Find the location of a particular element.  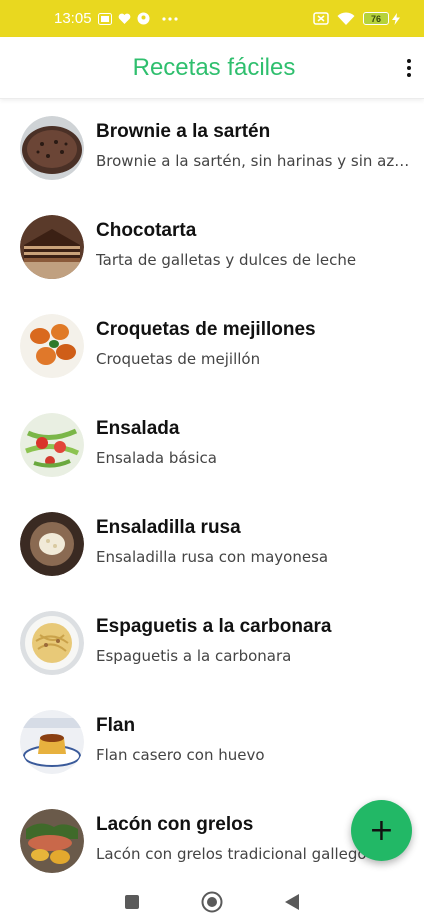

status-time: 13:05 is located at coordinates (73, 18).